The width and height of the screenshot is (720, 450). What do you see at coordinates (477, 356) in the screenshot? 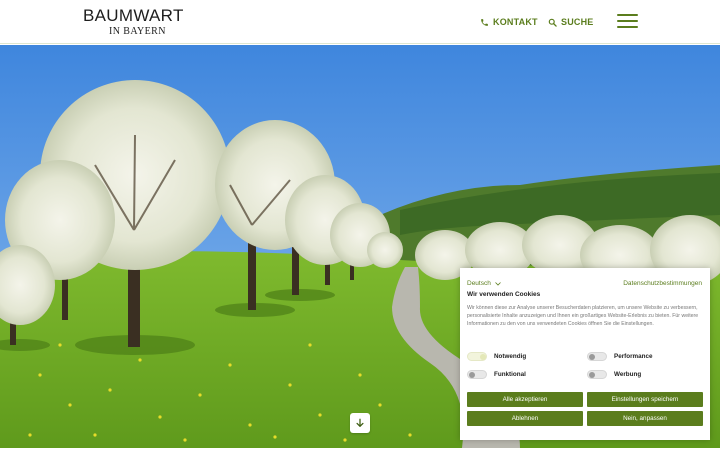
I see `necessary-toggle` at bounding box center [477, 356].